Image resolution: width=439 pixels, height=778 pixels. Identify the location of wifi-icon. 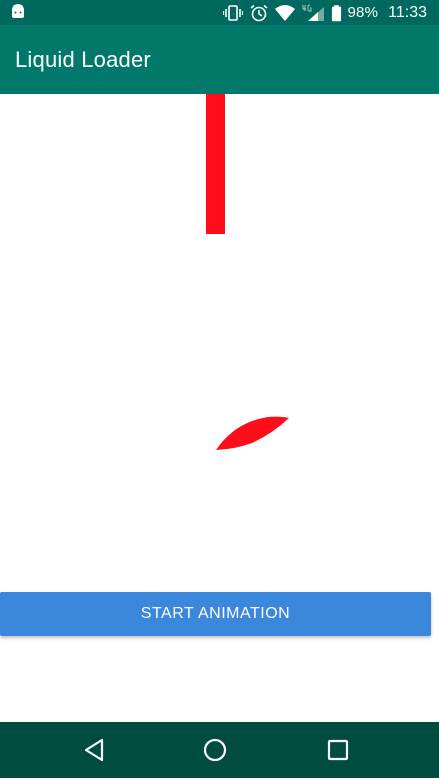
(284, 12).